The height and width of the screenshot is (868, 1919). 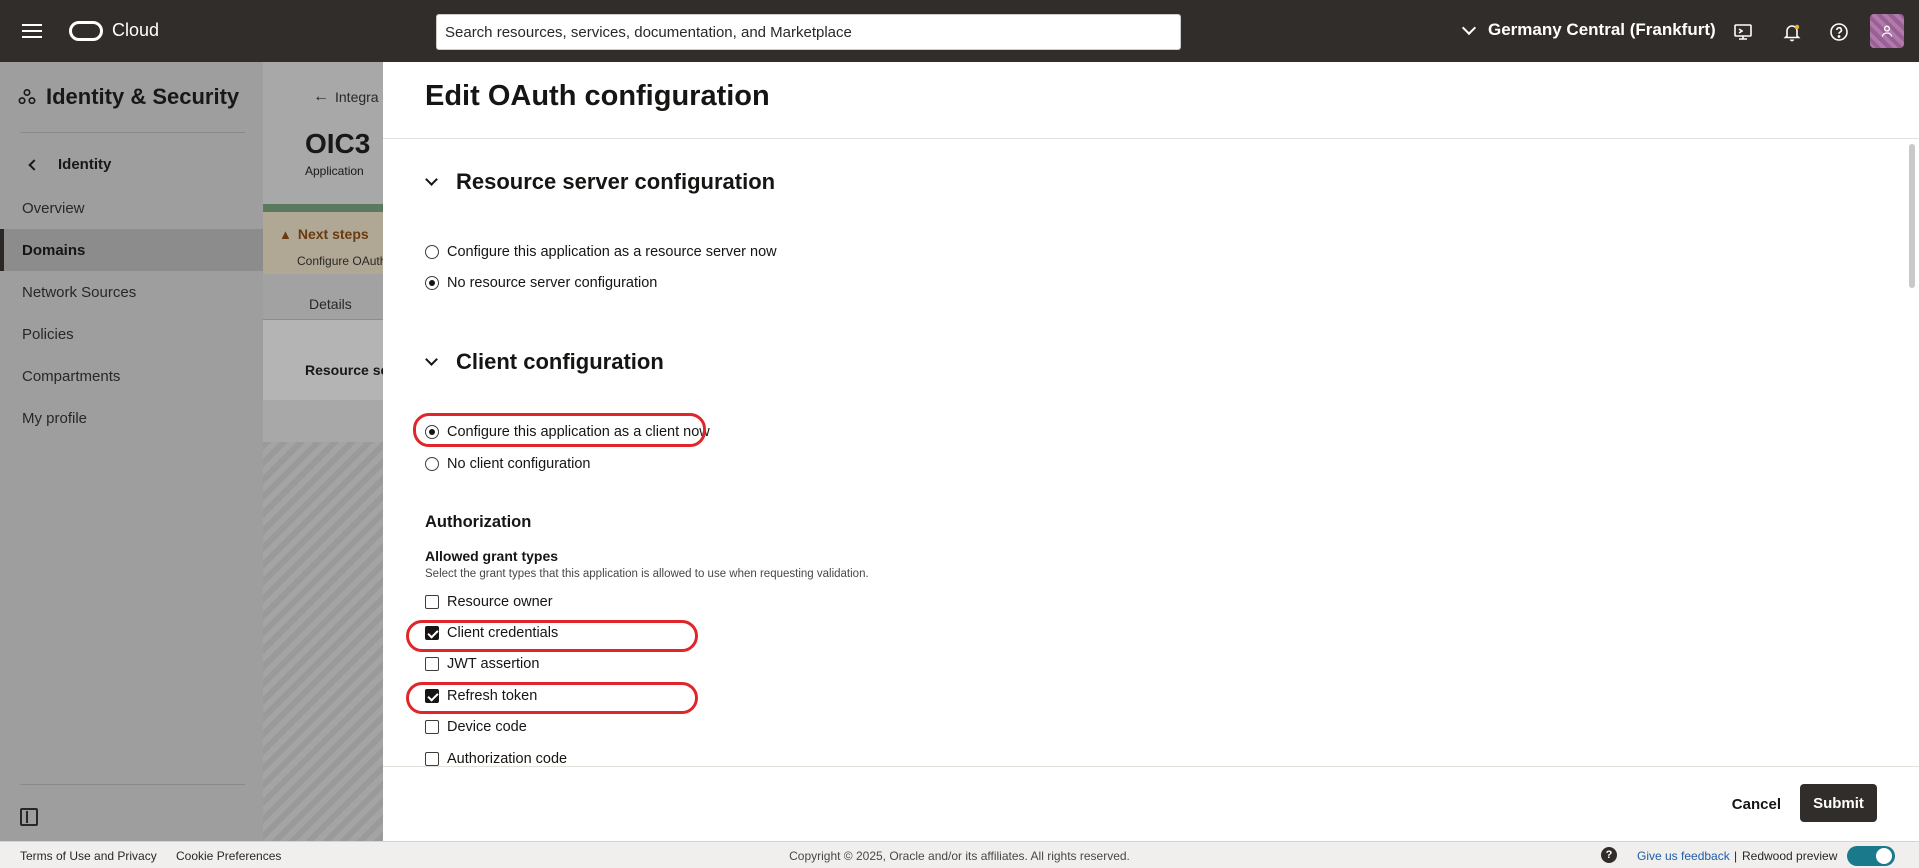 What do you see at coordinates (492, 696) in the screenshot?
I see `grant-label: Refresh token` at bounding box center [492, 696].